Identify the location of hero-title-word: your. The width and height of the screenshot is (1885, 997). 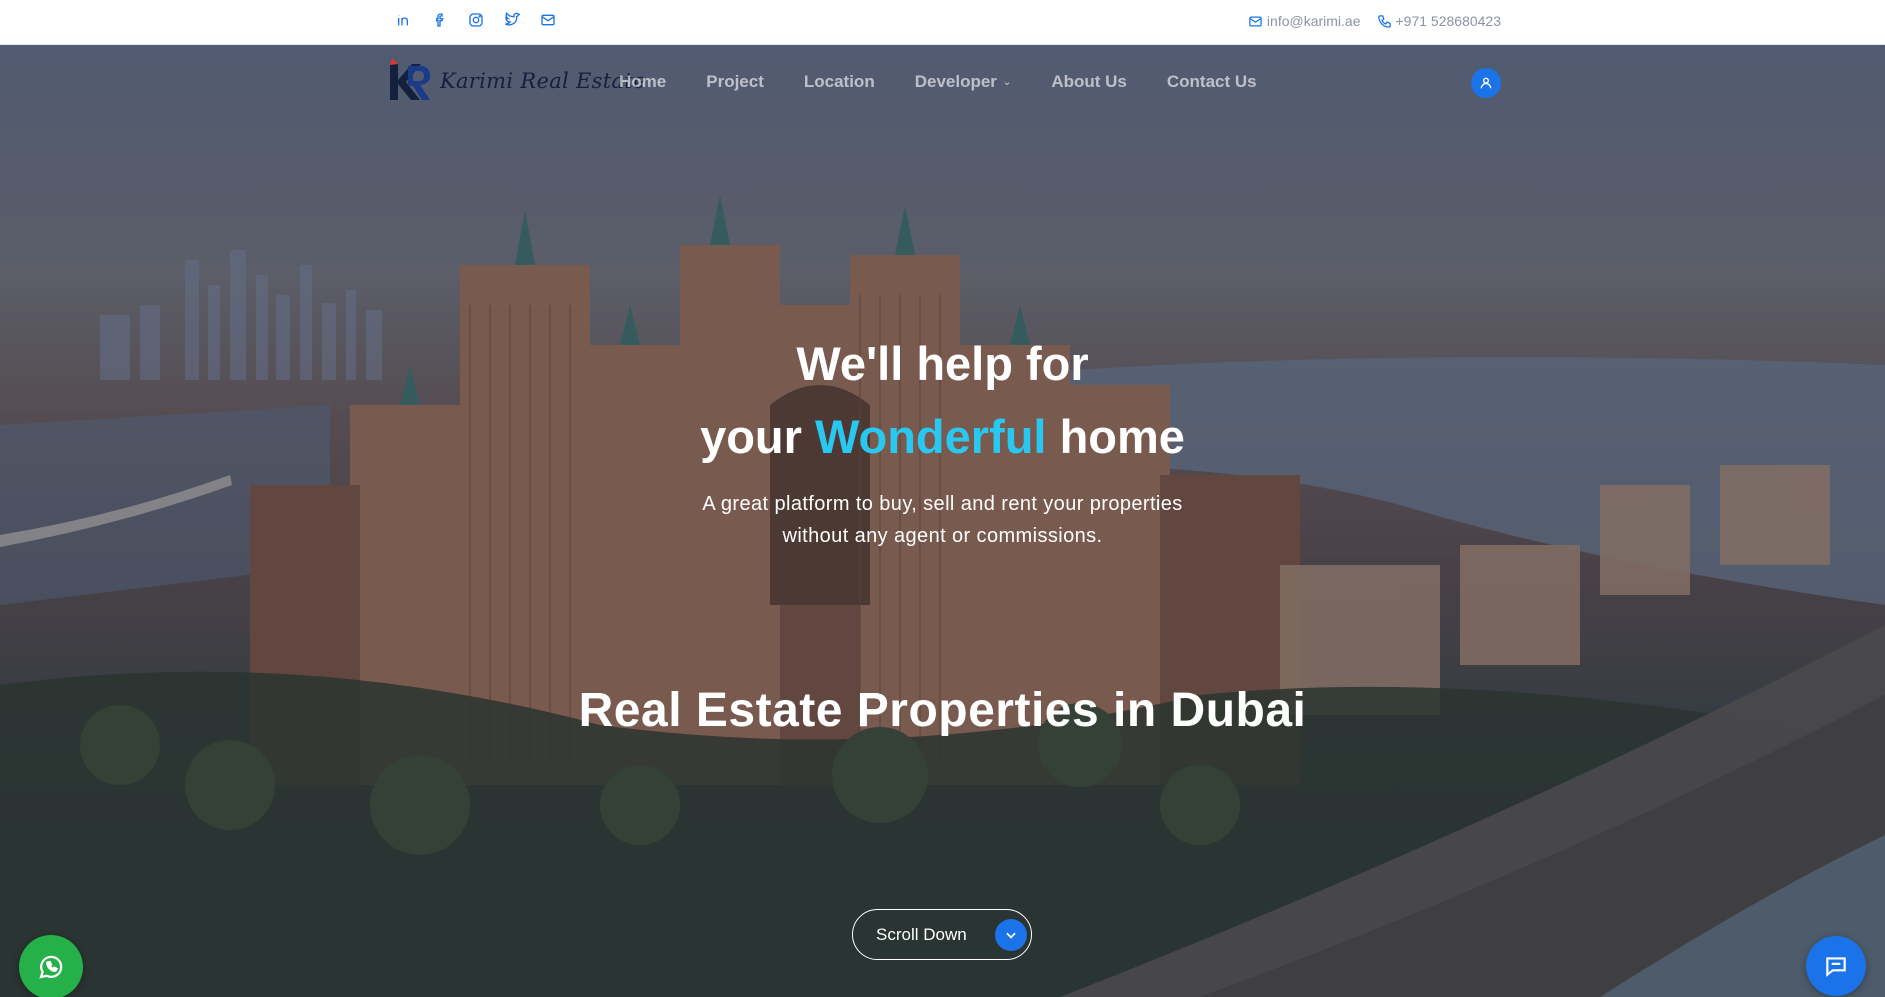
(751, 436).